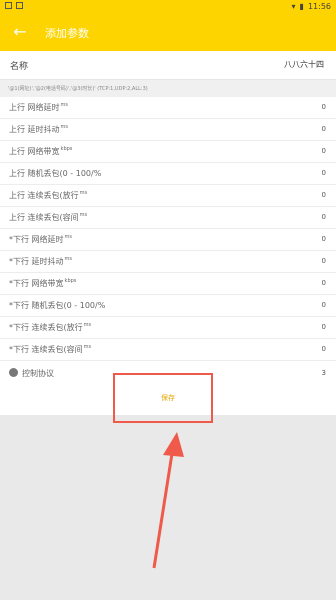 This screenshot has width=336, height=600. What do you see at coordinates (46, 349) in the screenshot?
I see `param-label-text: *下行 连续丢包(容间` at bounding box center [46, 349].